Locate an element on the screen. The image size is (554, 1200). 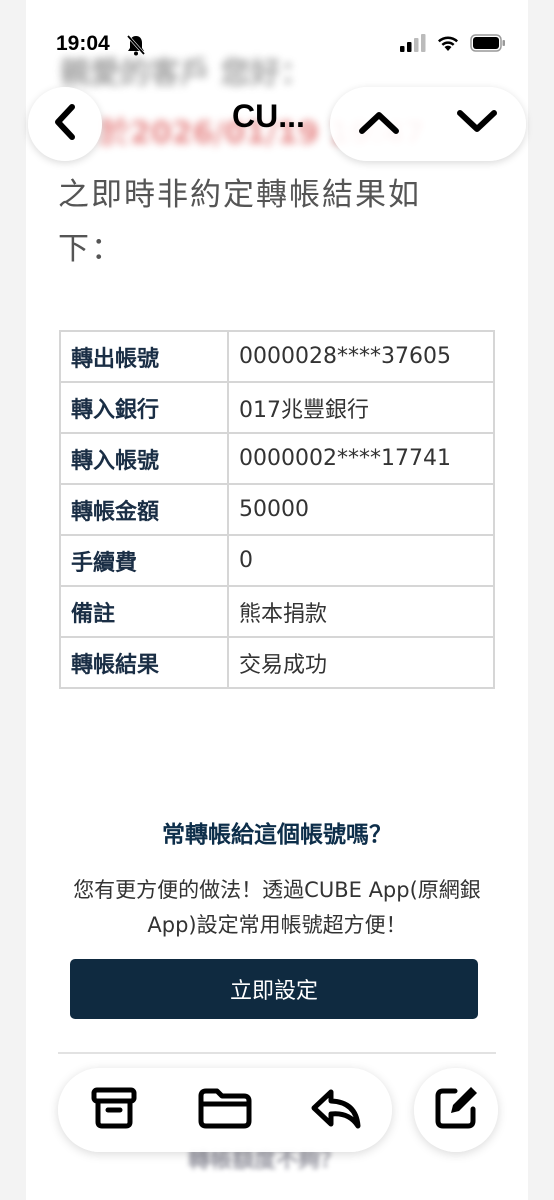
row-label: 轉入帳號 is located at coordinates (144, 458).